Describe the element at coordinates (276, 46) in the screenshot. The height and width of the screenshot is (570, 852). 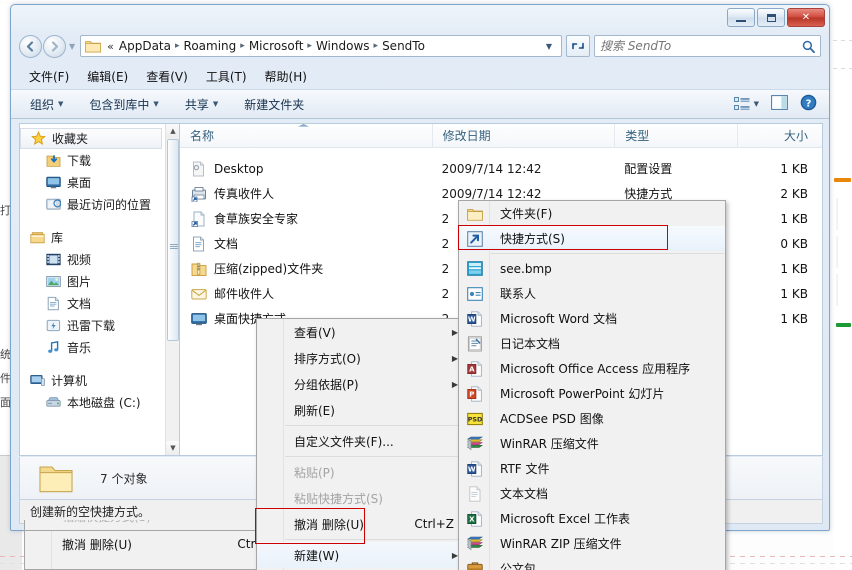
I see `breadcrumb-item-2: Microsoft` at that location.